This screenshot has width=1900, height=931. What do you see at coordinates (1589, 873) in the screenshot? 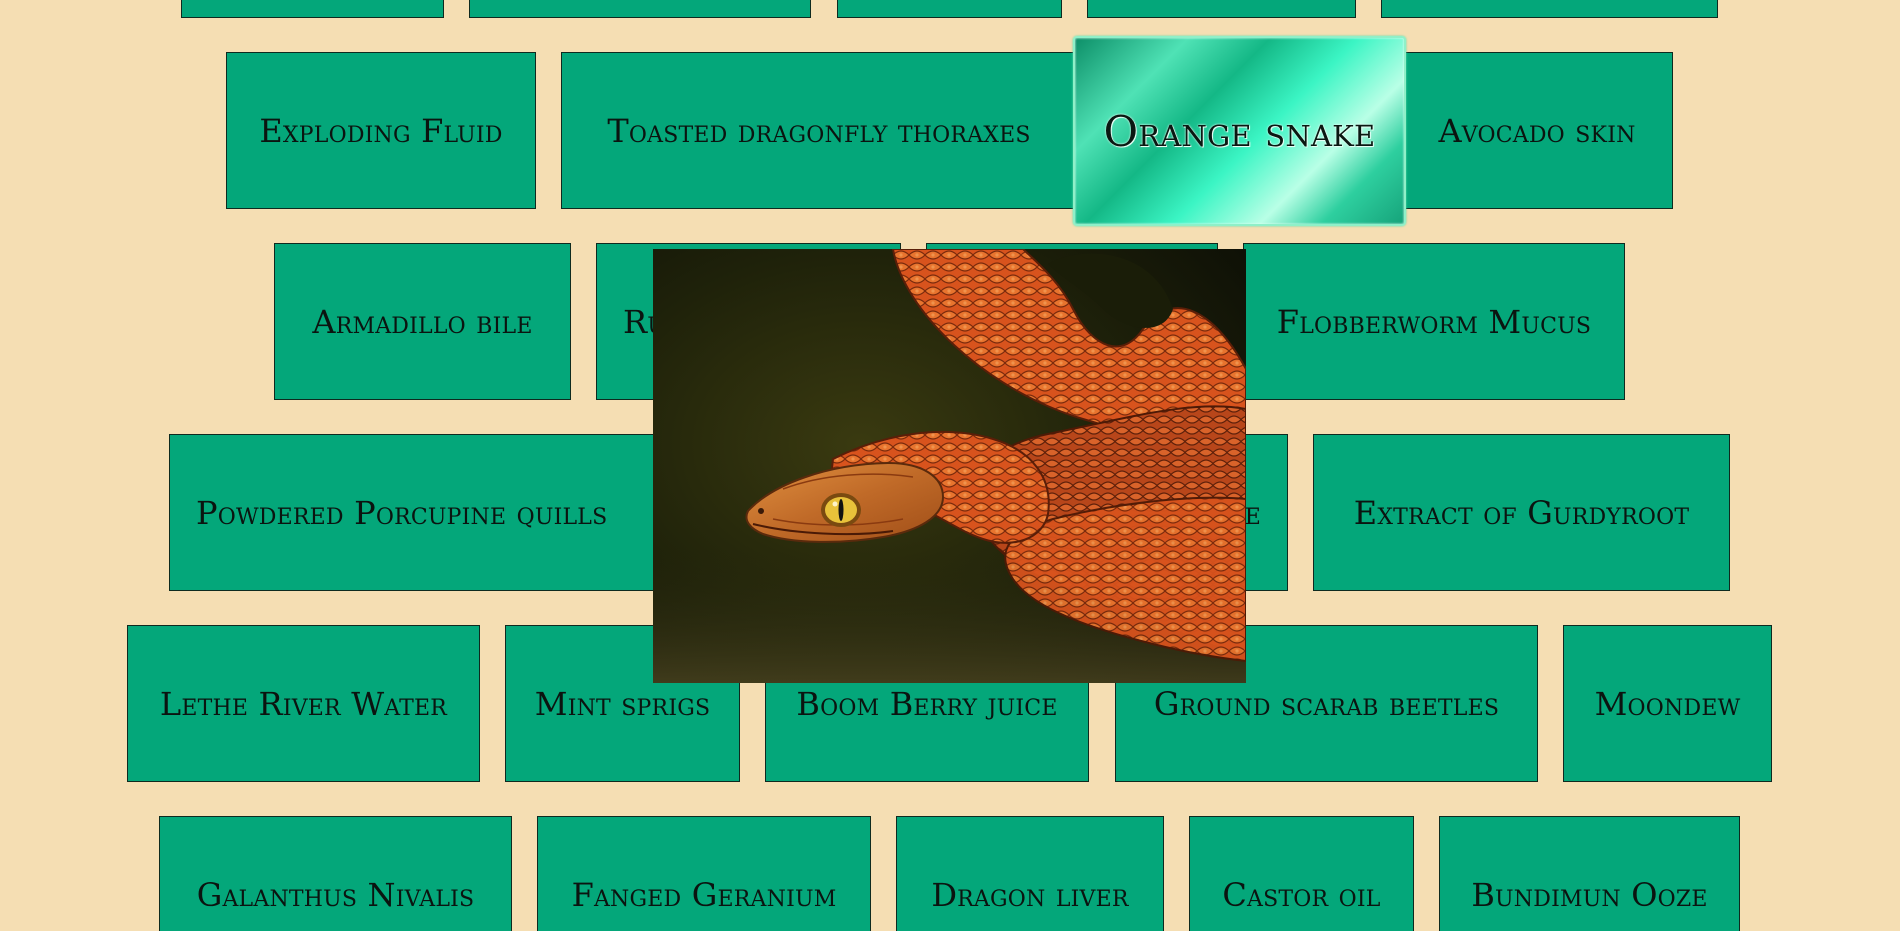
I see `ingredient-tile-bundimun-ooze: Bundimun Ooze` at bounding box center [1589, 873].